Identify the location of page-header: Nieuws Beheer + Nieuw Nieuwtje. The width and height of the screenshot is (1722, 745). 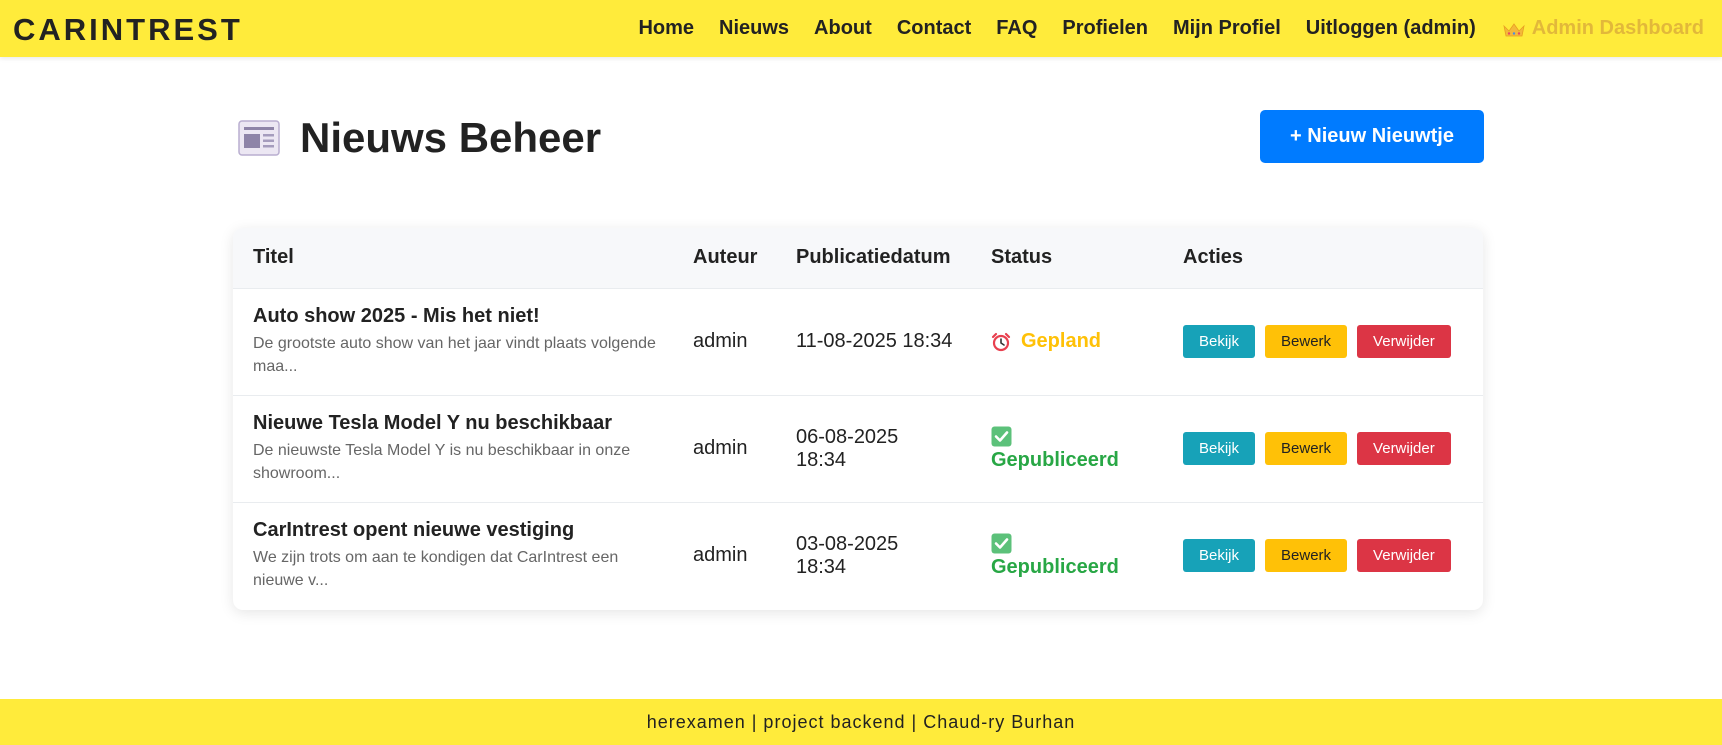
(861, 140).